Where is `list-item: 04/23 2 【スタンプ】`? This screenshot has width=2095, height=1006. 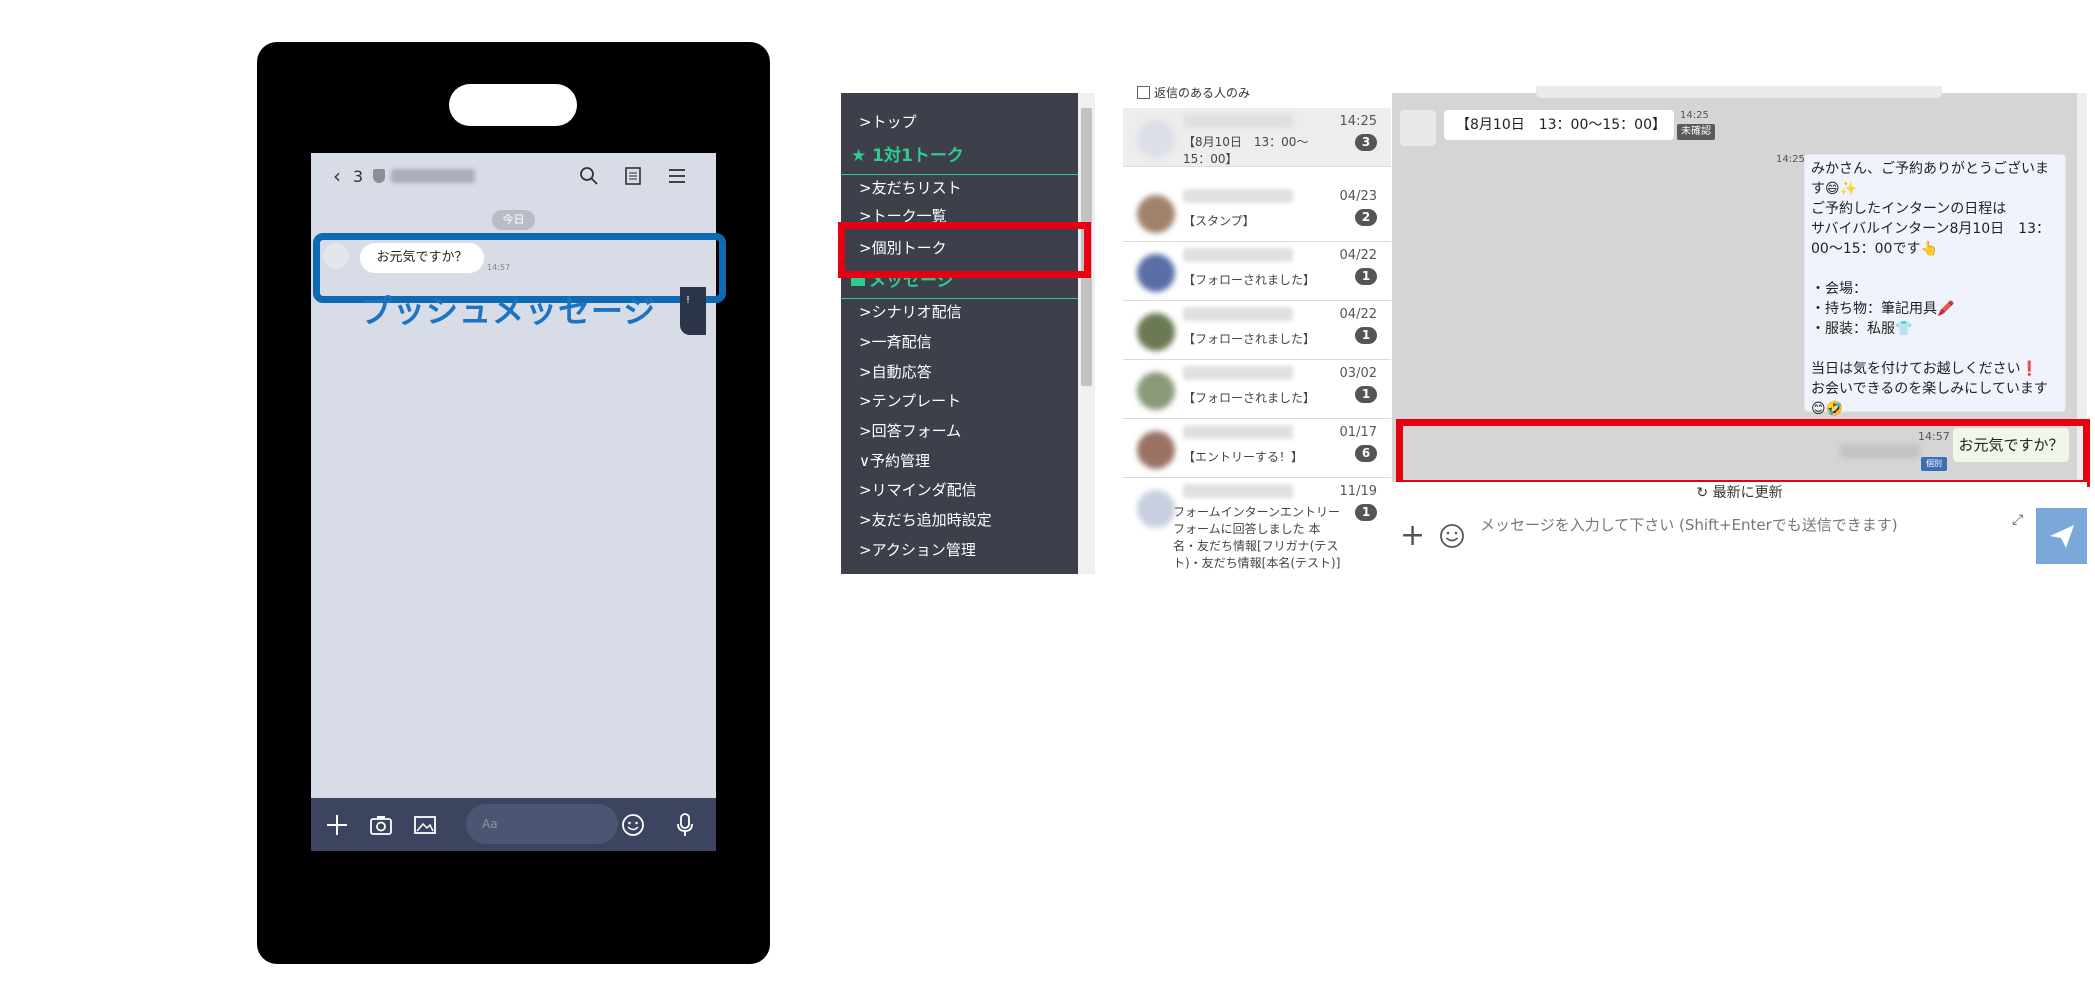 list-item: 04/23 2 【スタンプ】 is located at coordinates (1257, 212).